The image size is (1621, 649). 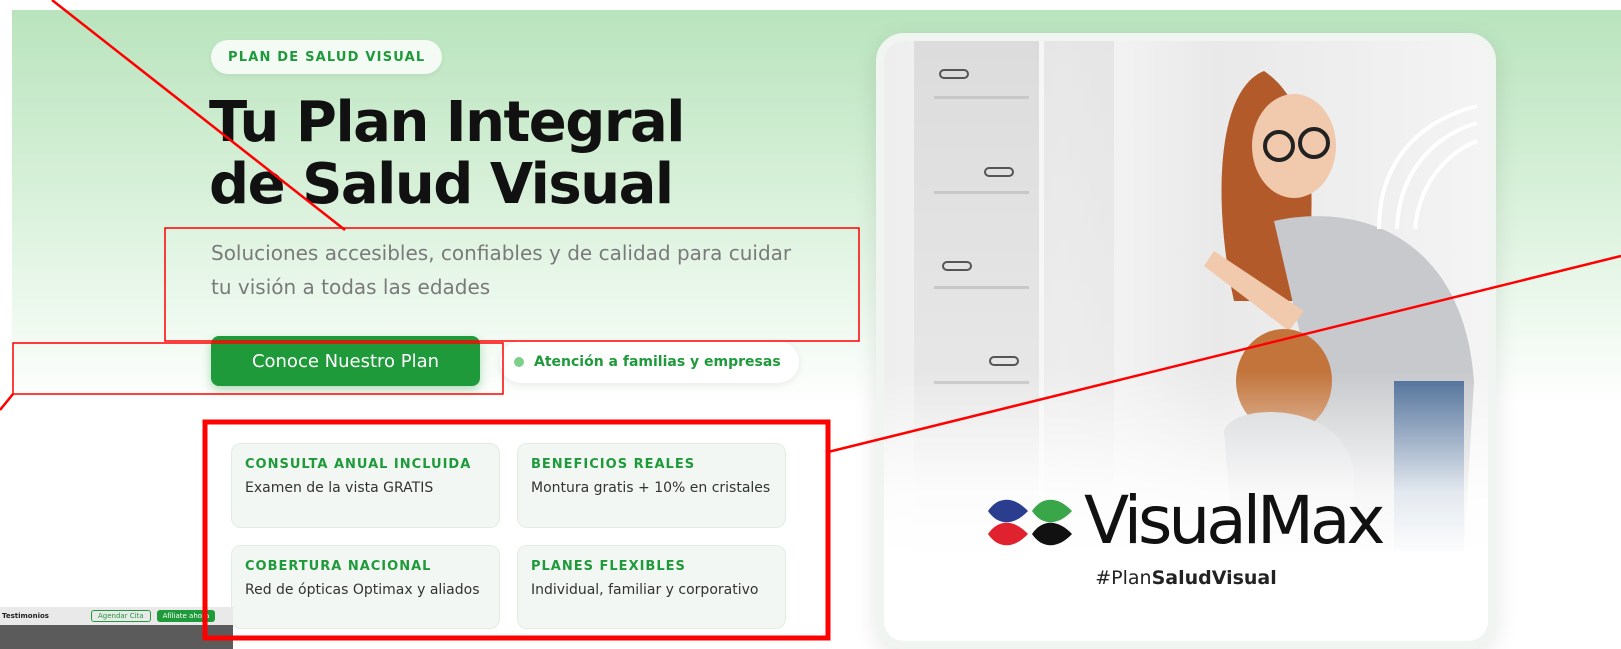 What do you see at coordinates (810, 5) in the screenshot?
I see `page-top-strip` at bounding box center [810, 5].